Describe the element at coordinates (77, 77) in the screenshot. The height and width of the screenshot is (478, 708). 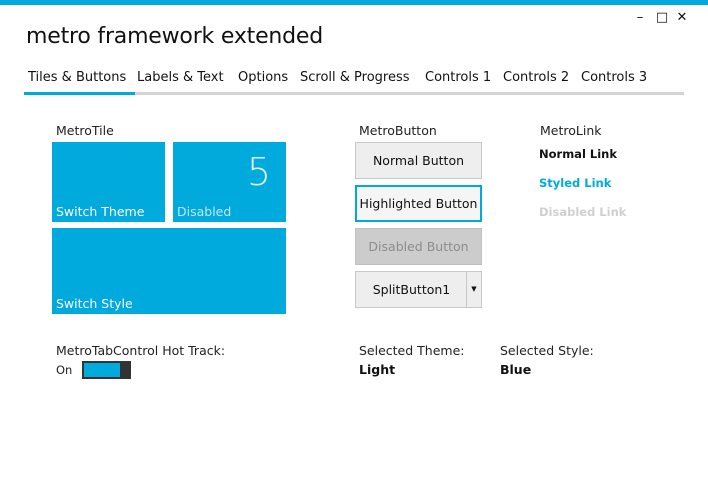
I see `tab-tiles-buttons: Tiles & Buttons` at that location.